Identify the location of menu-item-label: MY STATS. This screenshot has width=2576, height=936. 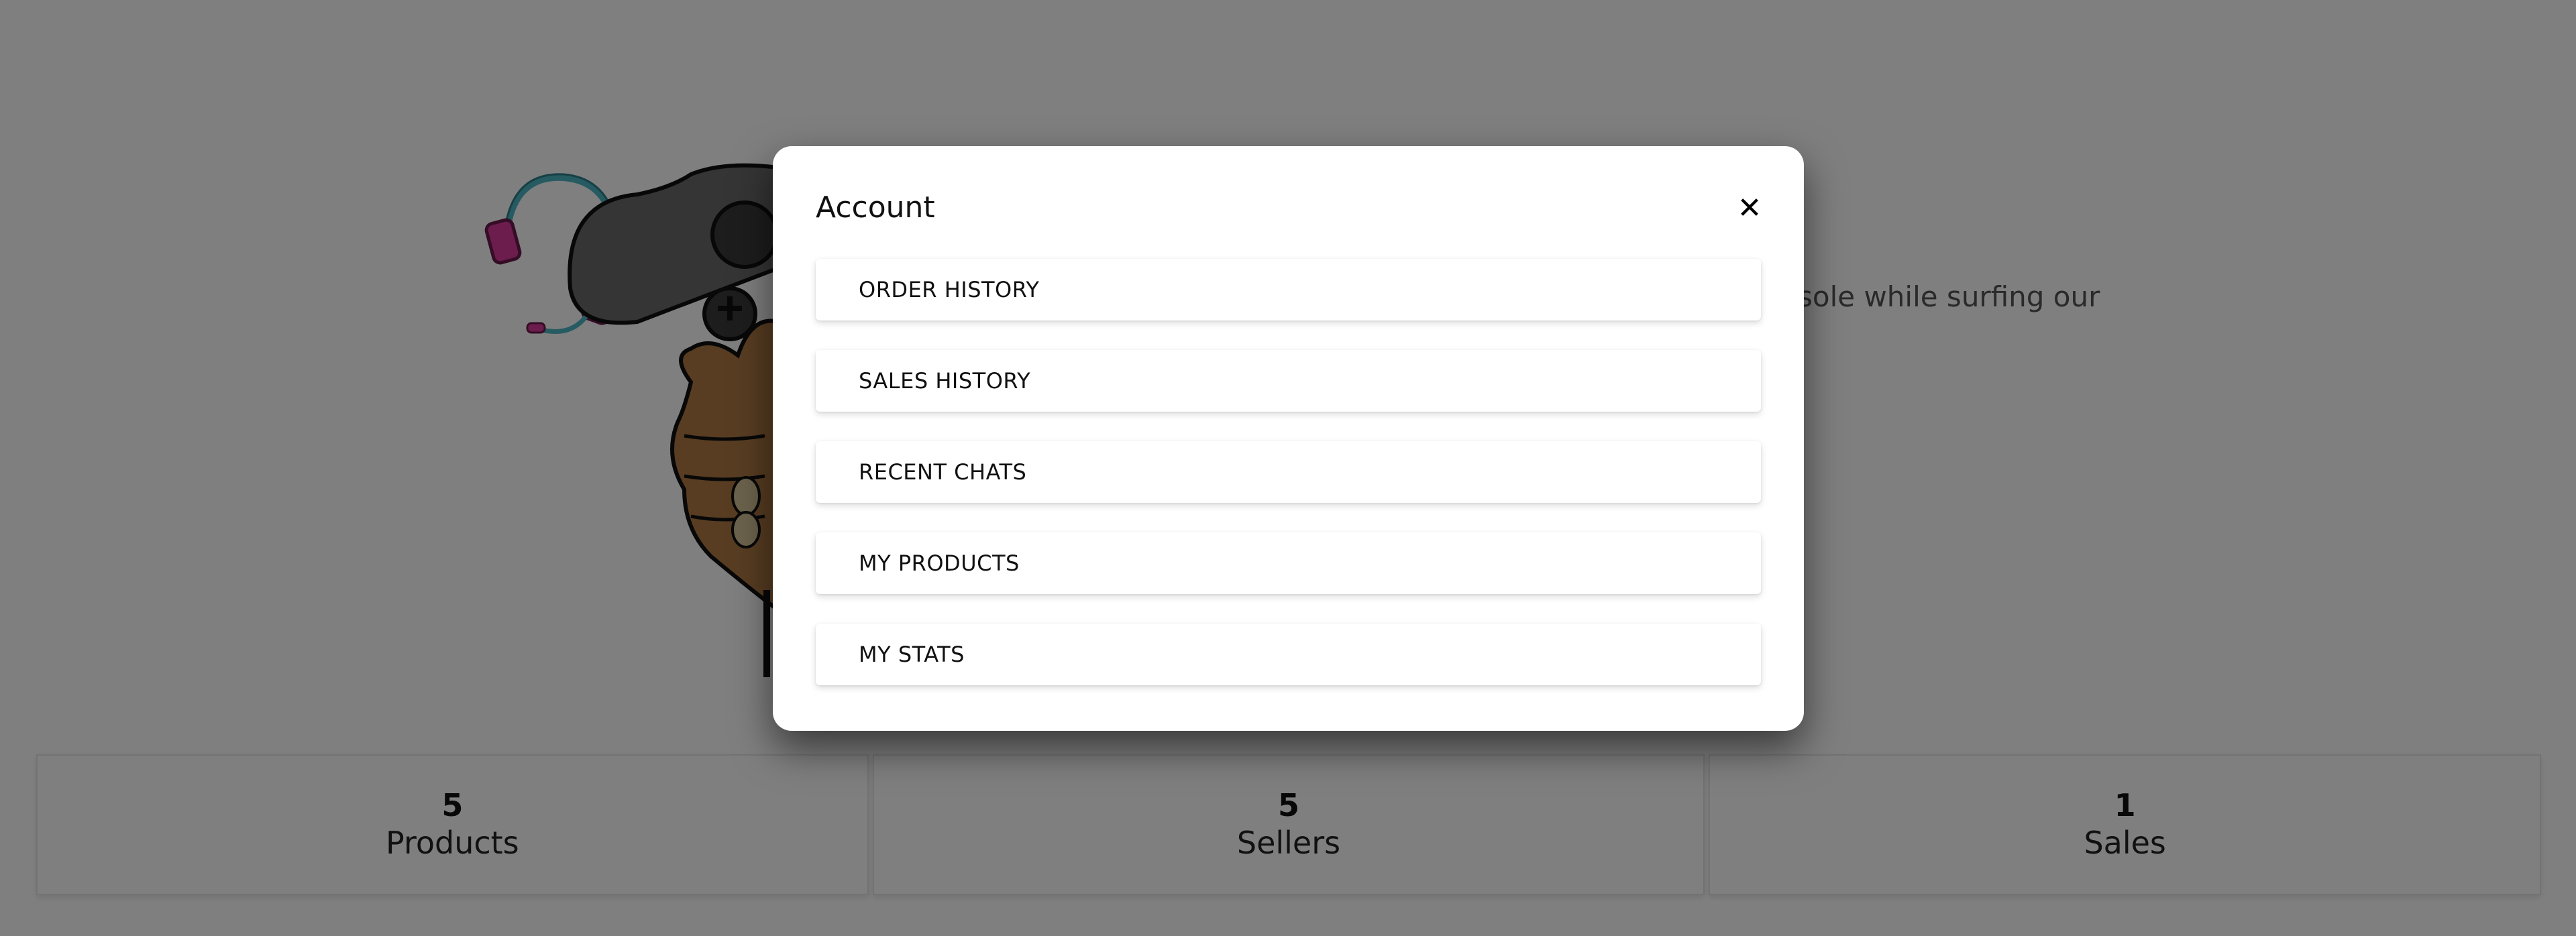
(912, 654).